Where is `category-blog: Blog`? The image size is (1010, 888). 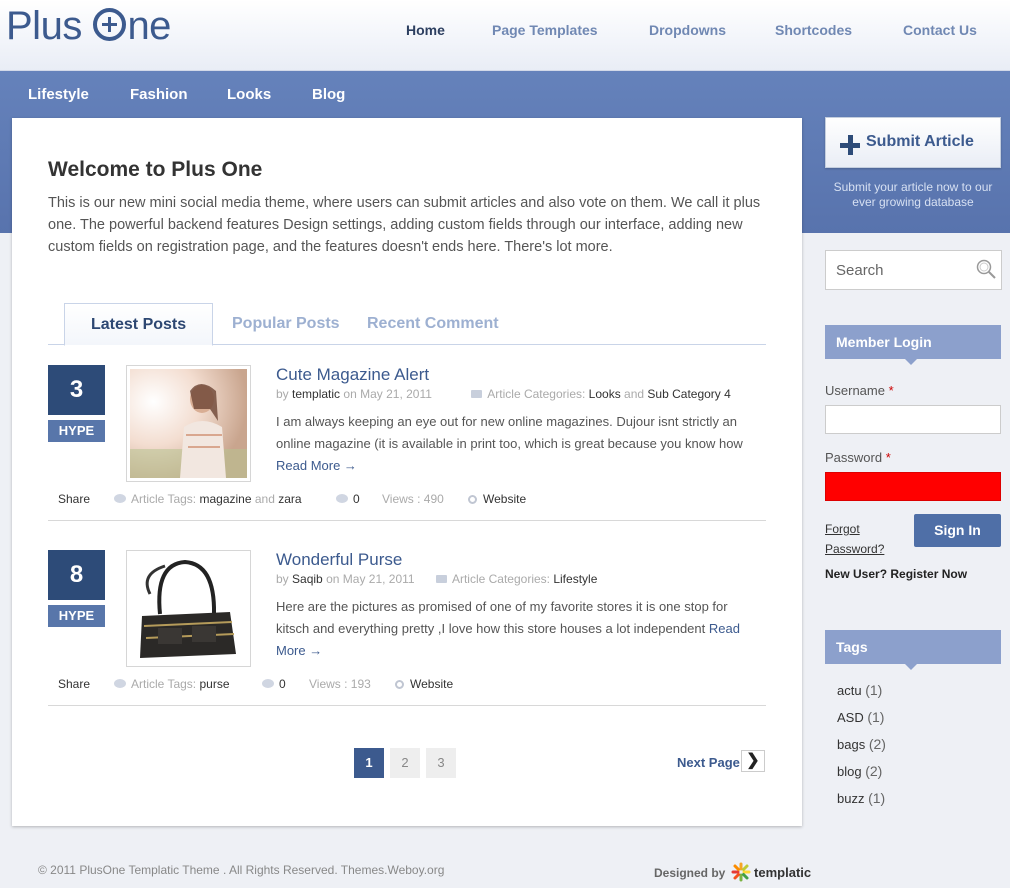 category-blog: Blog is located at coordinates (328, 94).